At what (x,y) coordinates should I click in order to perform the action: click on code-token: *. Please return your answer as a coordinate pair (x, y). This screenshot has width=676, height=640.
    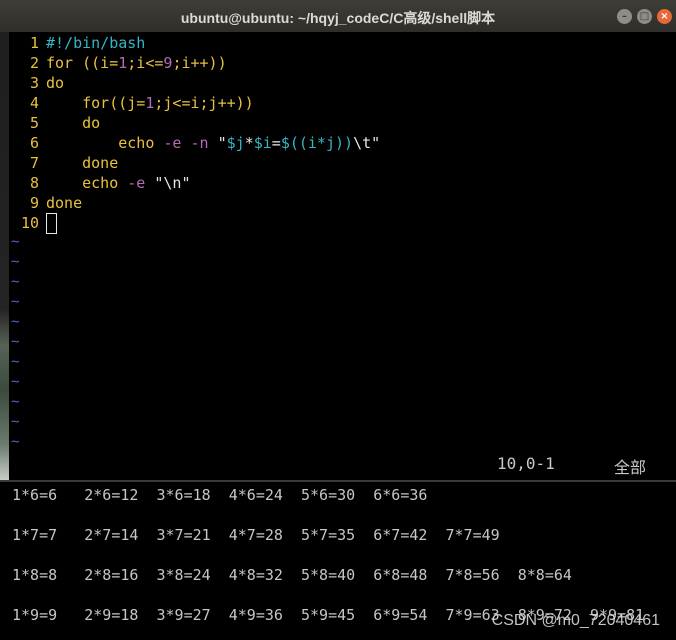
    Looking at the image, I should click on (249, 143).